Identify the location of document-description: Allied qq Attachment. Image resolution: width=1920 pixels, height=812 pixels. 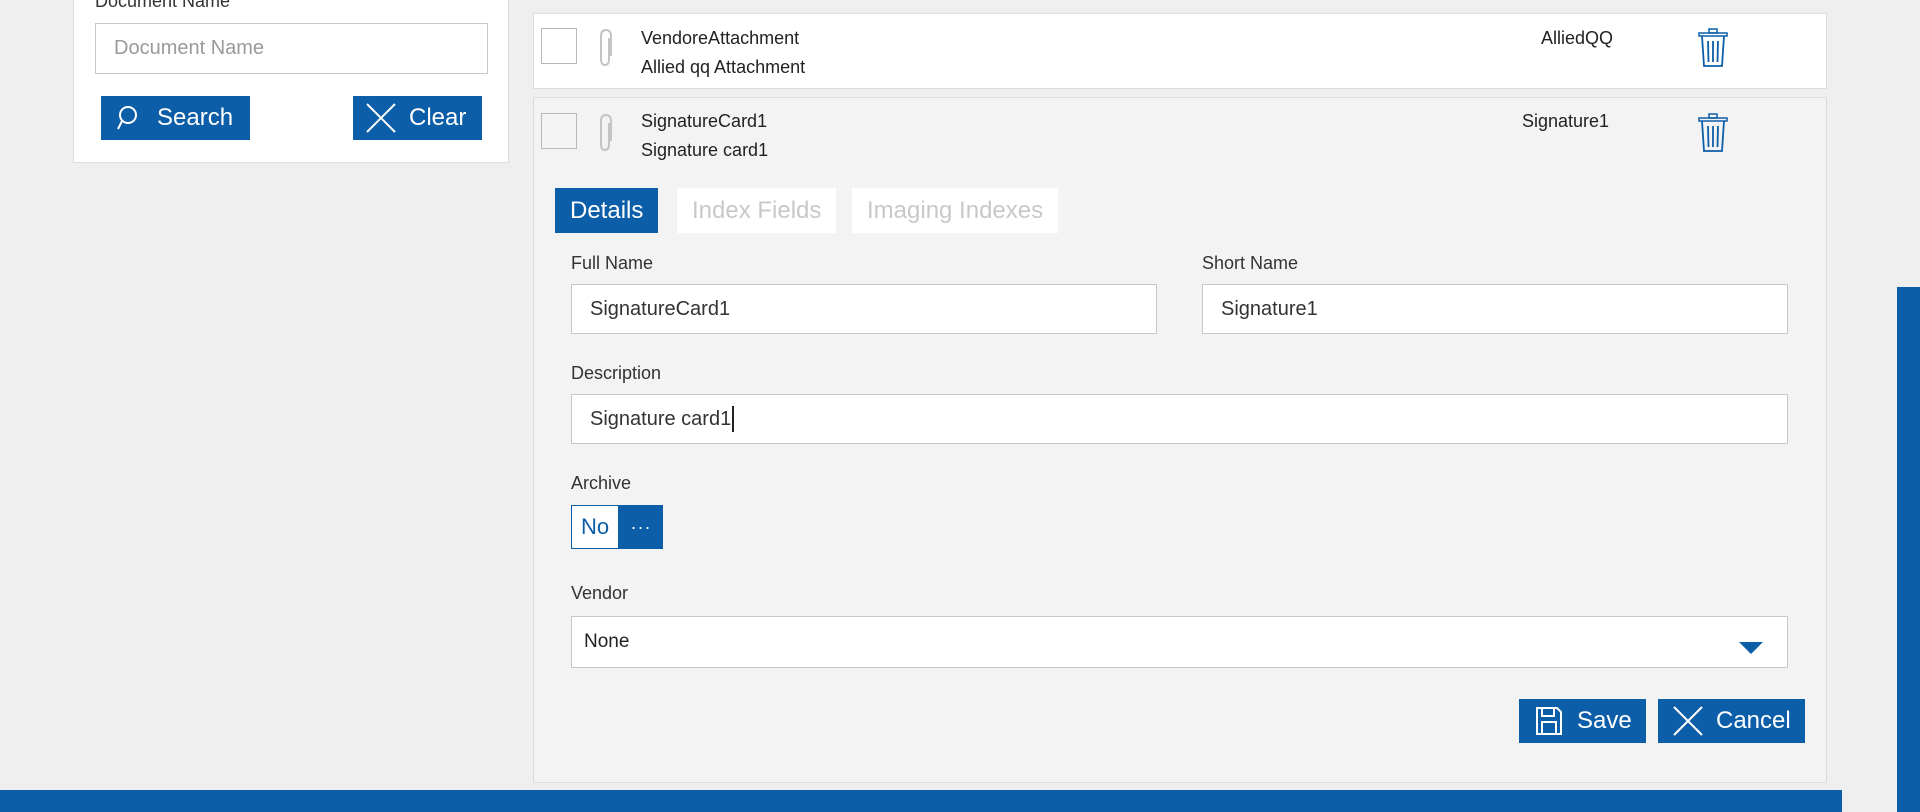
(723, 67).